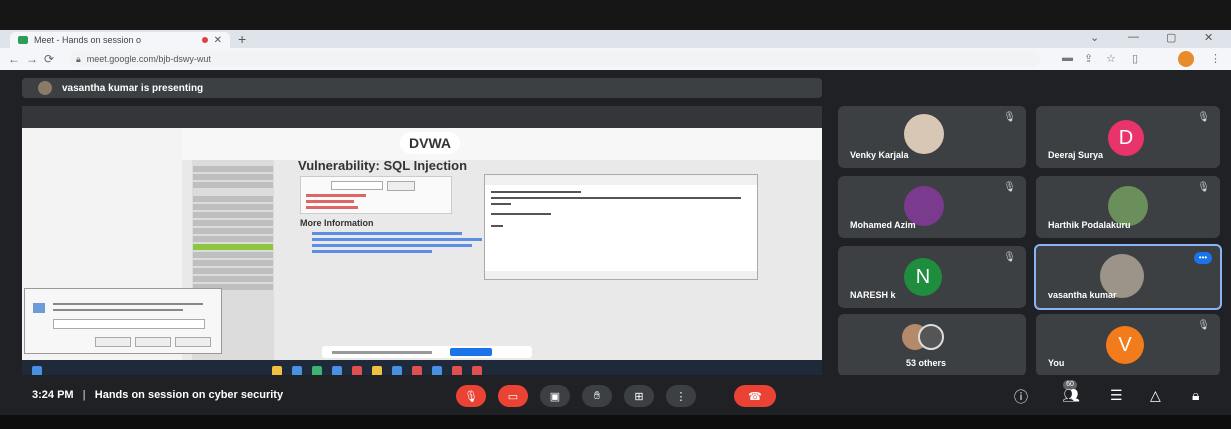 The image size is (1231, 429). Describe the element at coordinates (879, 155) in the screenshot. I see `participant-name: Venky Karjala` at that location.